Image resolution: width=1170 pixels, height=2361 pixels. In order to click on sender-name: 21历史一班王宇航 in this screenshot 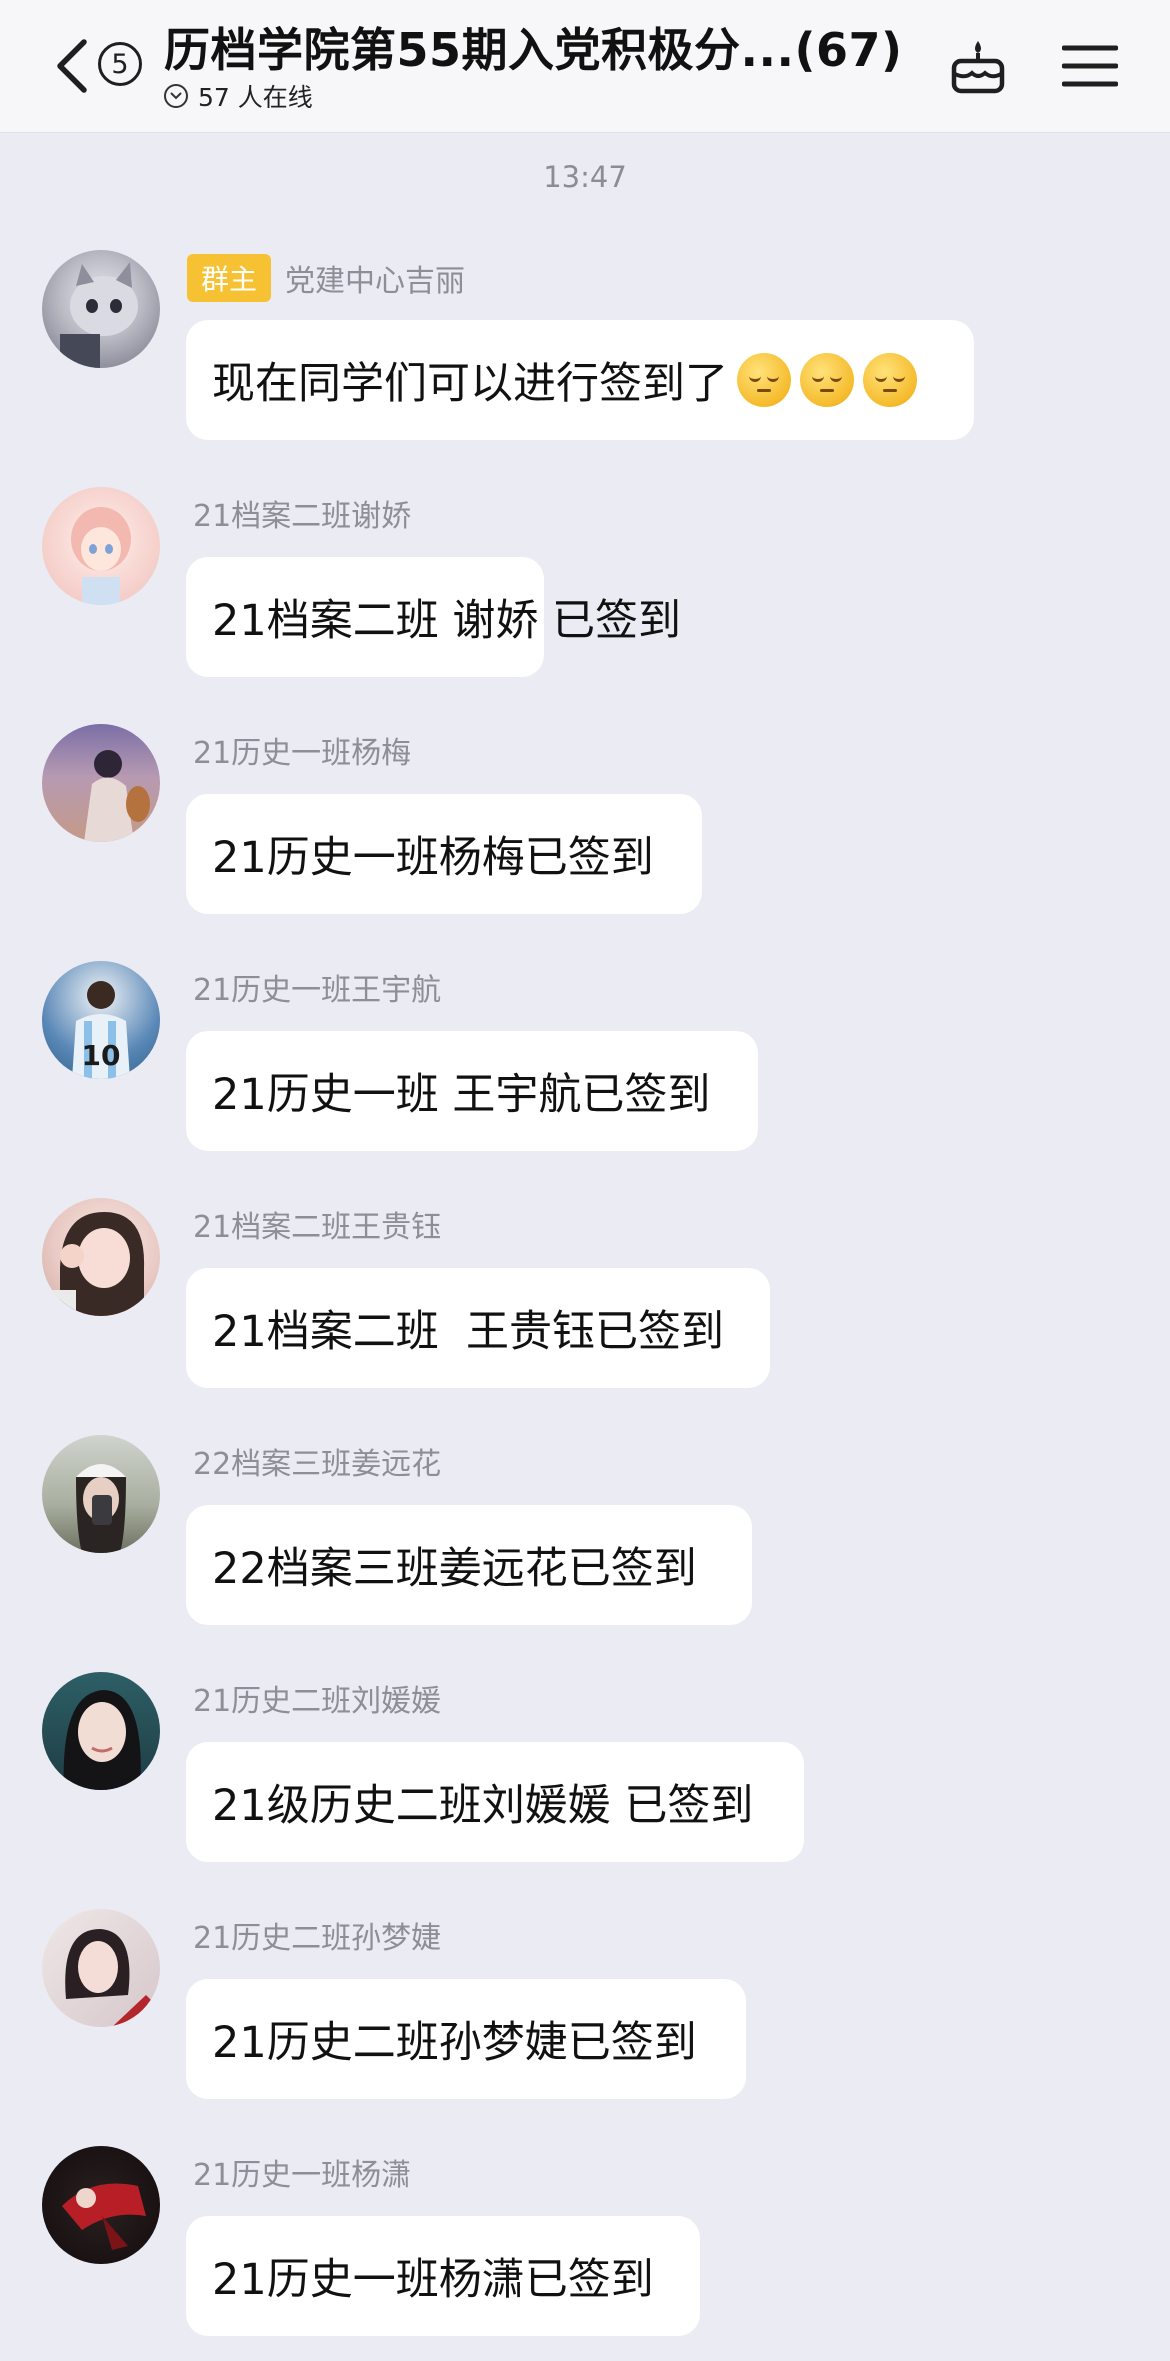, I will do `click(317, 987)`.